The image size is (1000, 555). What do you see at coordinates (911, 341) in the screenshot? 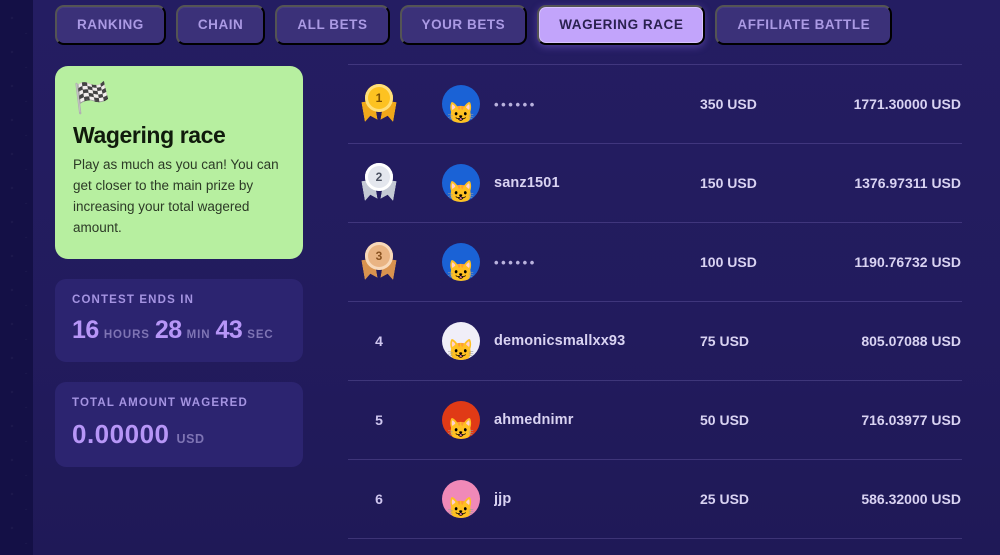
I see `wagered-amount: 805.07088 USD` at bounding box center [911, 341].